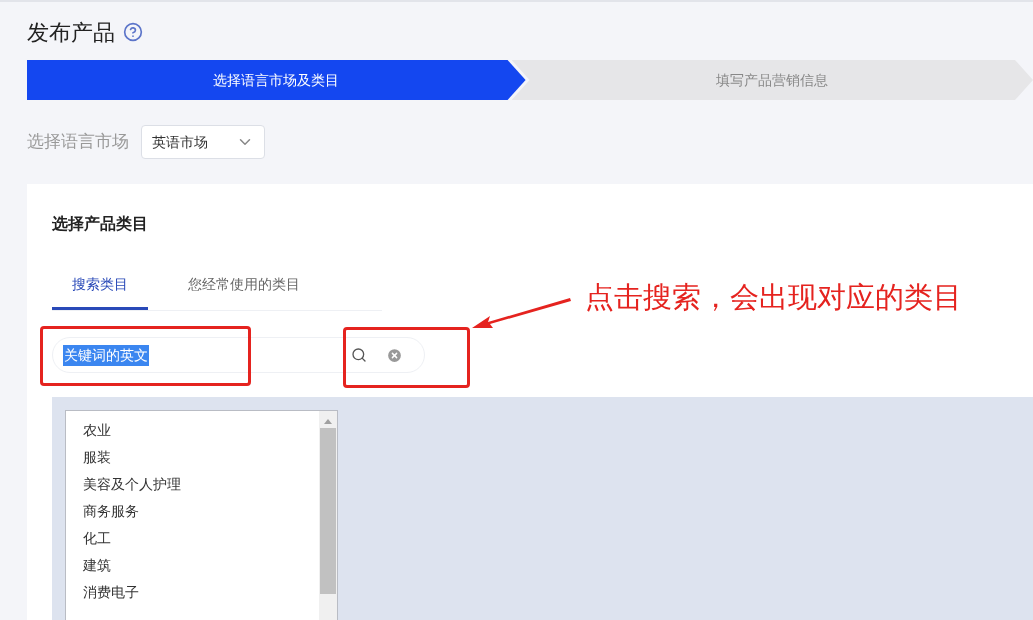  I want to click on market-dropdown: 英语市场, so click(203, 142).